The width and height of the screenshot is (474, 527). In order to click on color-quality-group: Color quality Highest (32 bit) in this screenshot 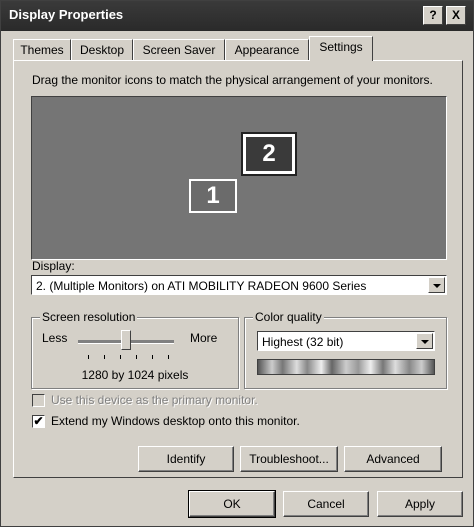, I will do `click(345, 349)`.